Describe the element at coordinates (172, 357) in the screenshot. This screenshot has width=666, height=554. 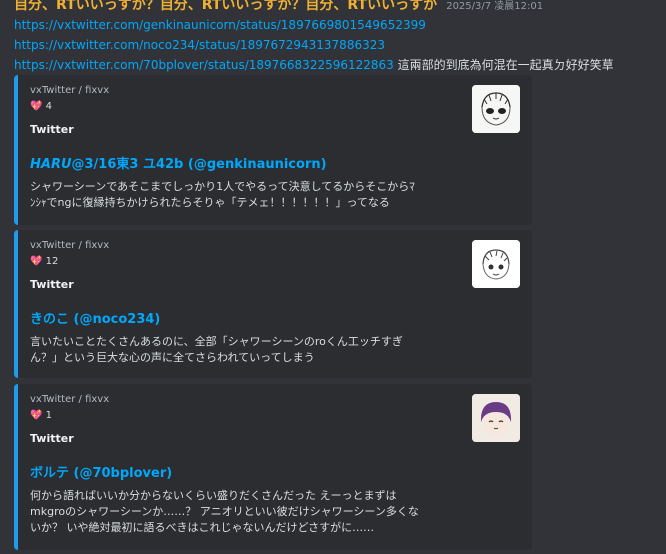
I see `description-line: ん？」という巨大な心の声に全てさらわれていってしまう` at that location.